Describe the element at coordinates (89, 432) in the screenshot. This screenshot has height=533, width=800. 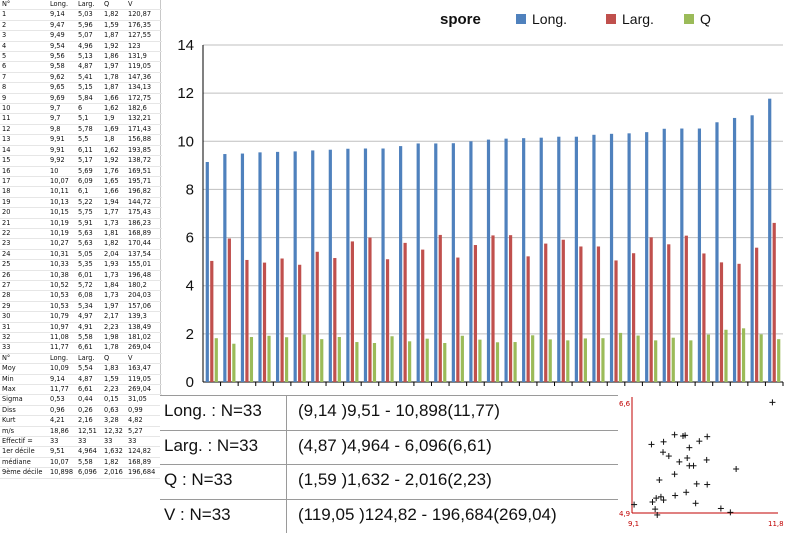
I see `table-cell: 12,51` at that location.